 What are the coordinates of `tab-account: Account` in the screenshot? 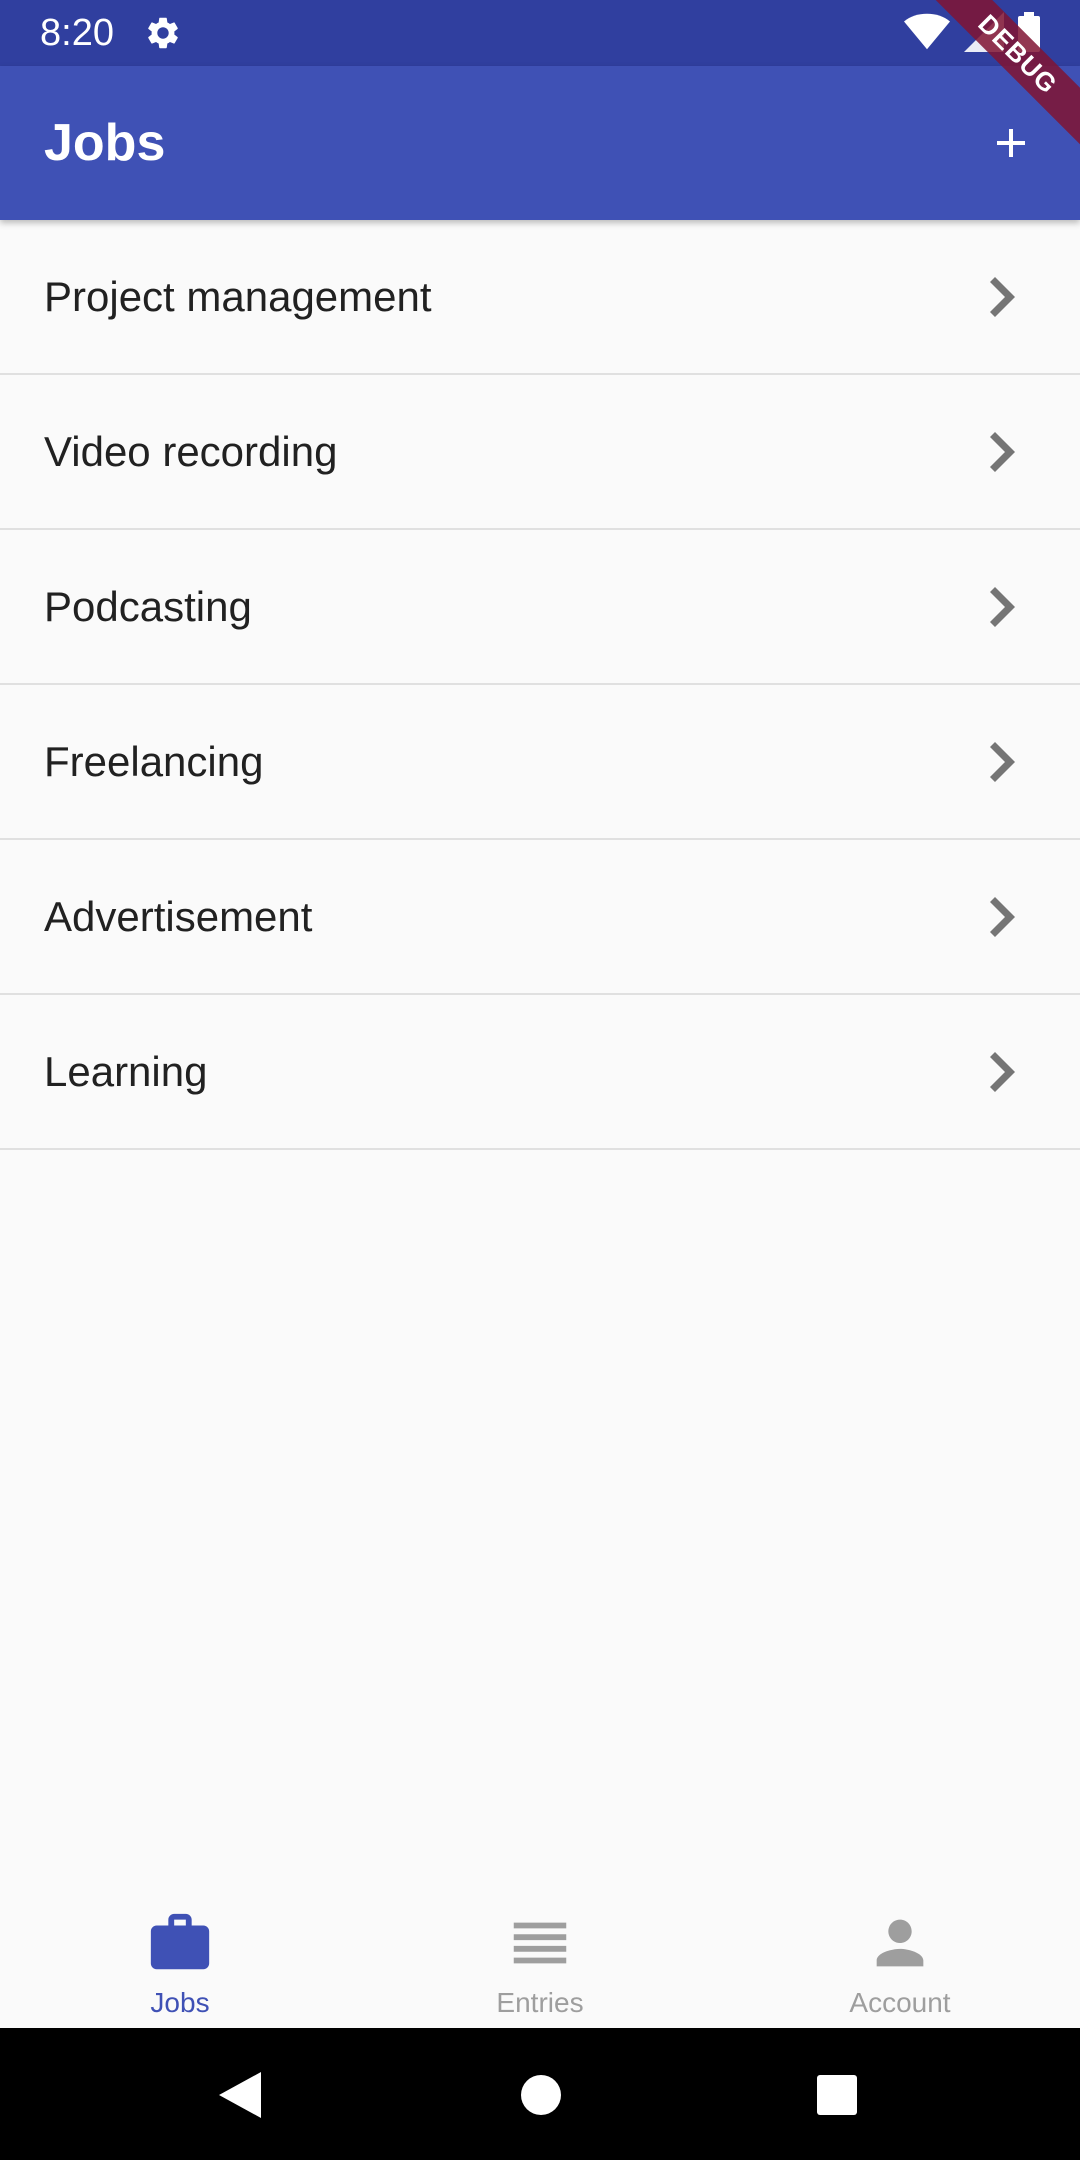 It's located at (900, 1959).